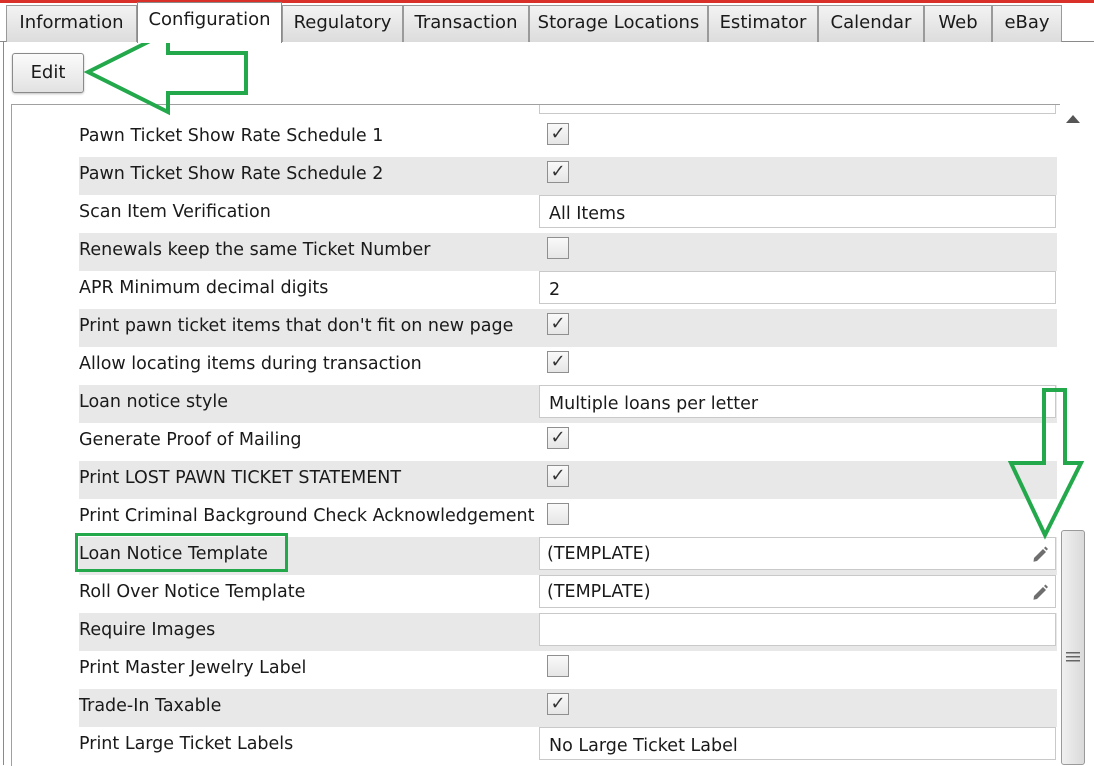 The width and height of the screenshot is (1094, 766). I want to click on setting-label: Roll Over Notice Template, so click(192, 592).